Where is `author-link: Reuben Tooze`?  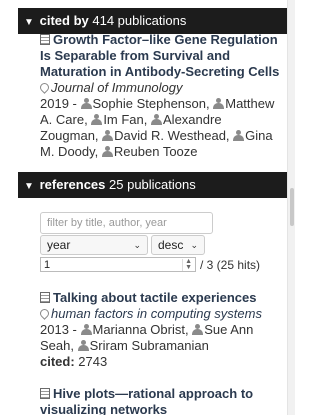
author-link: Reuben Tooze is located at coordinates (156, 151).